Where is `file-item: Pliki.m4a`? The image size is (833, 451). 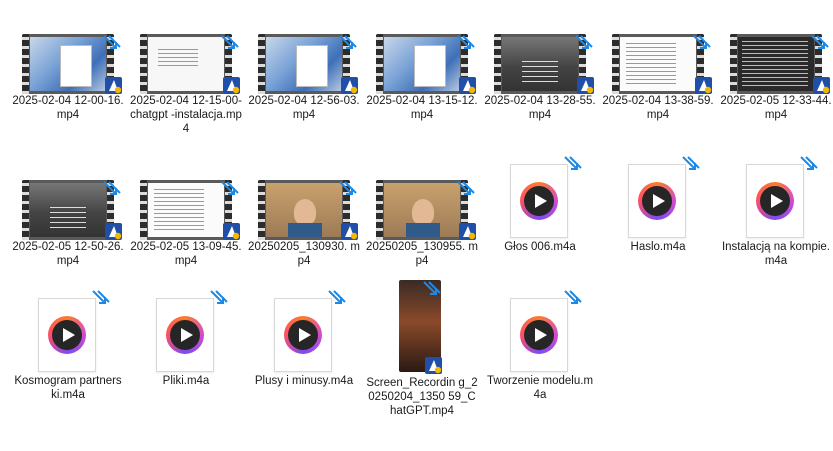
file-item: Pliki.m4a is located at coordinates (186, 348).